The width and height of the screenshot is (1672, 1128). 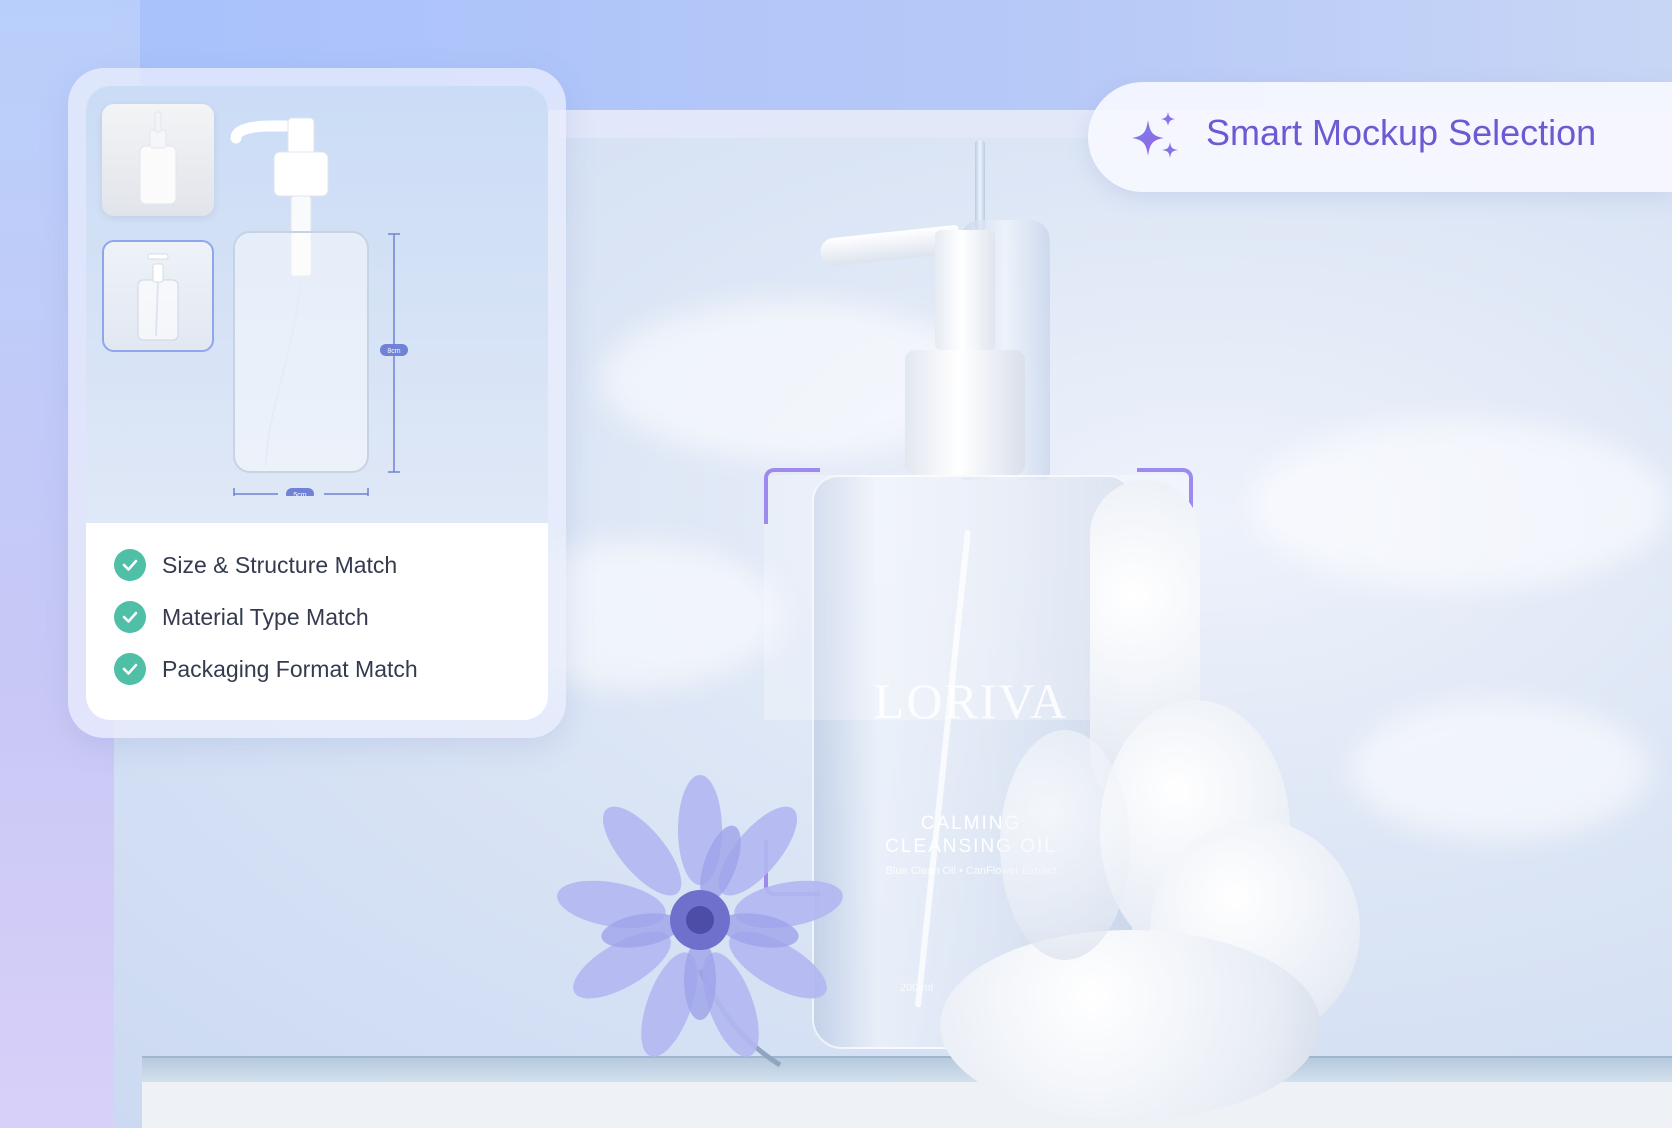 I want to click on white-bottle-thumbnail, so click(x=158, y=160).